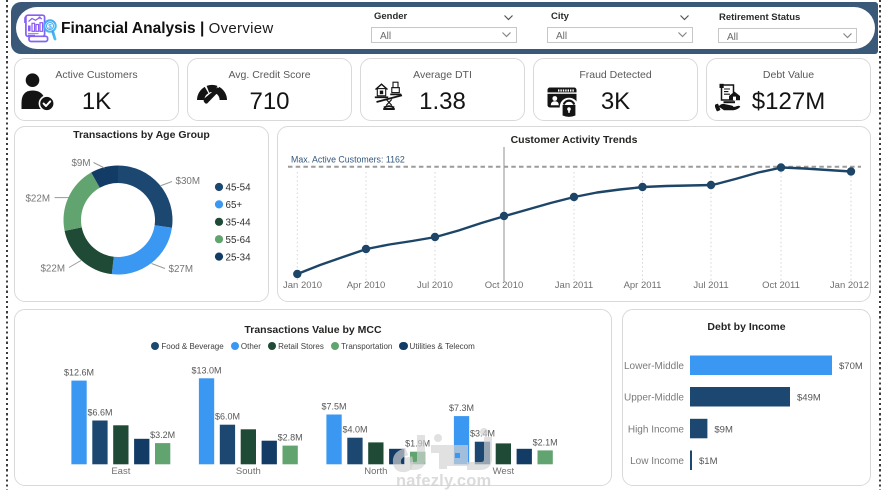  I want to click on svg-text: $70M, so click(851, 366).